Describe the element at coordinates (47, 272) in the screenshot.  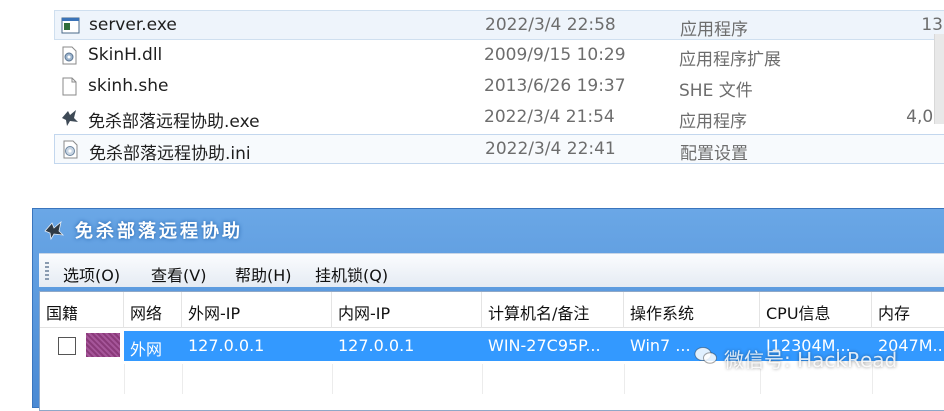
I see `toolbar-grip` at that location.